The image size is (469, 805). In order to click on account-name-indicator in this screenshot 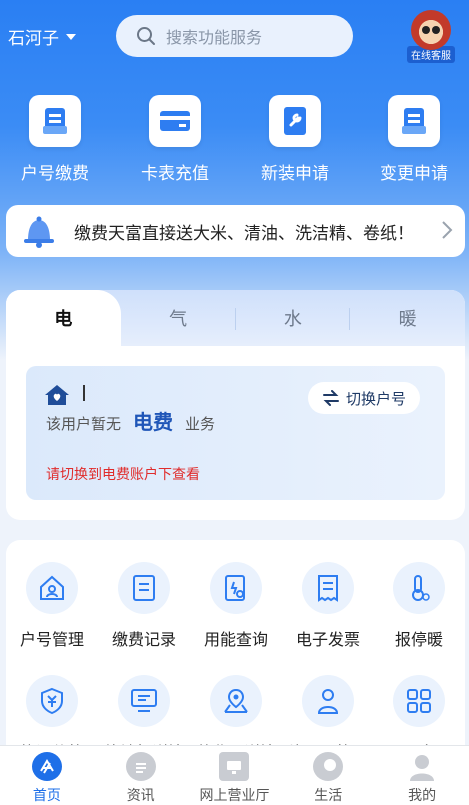, I will do `click(84, 393)`.